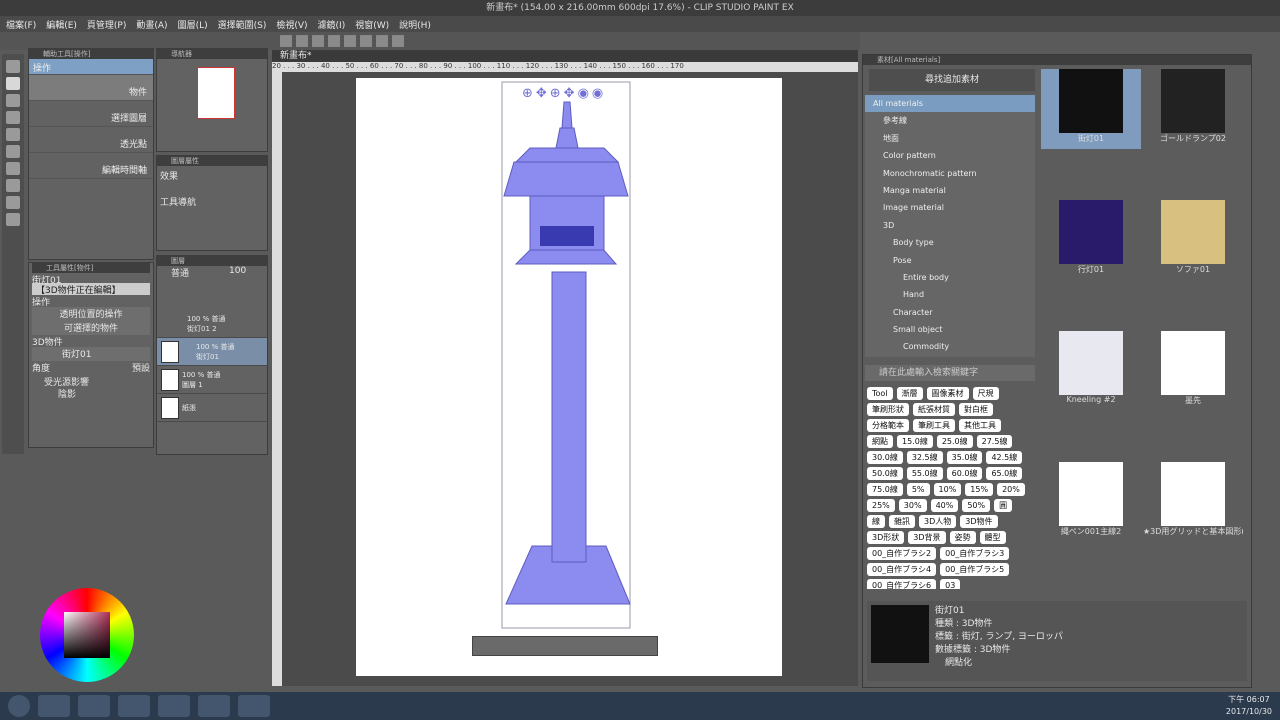  I want to click on tag-chip: 50.0線, so click(885, 473).